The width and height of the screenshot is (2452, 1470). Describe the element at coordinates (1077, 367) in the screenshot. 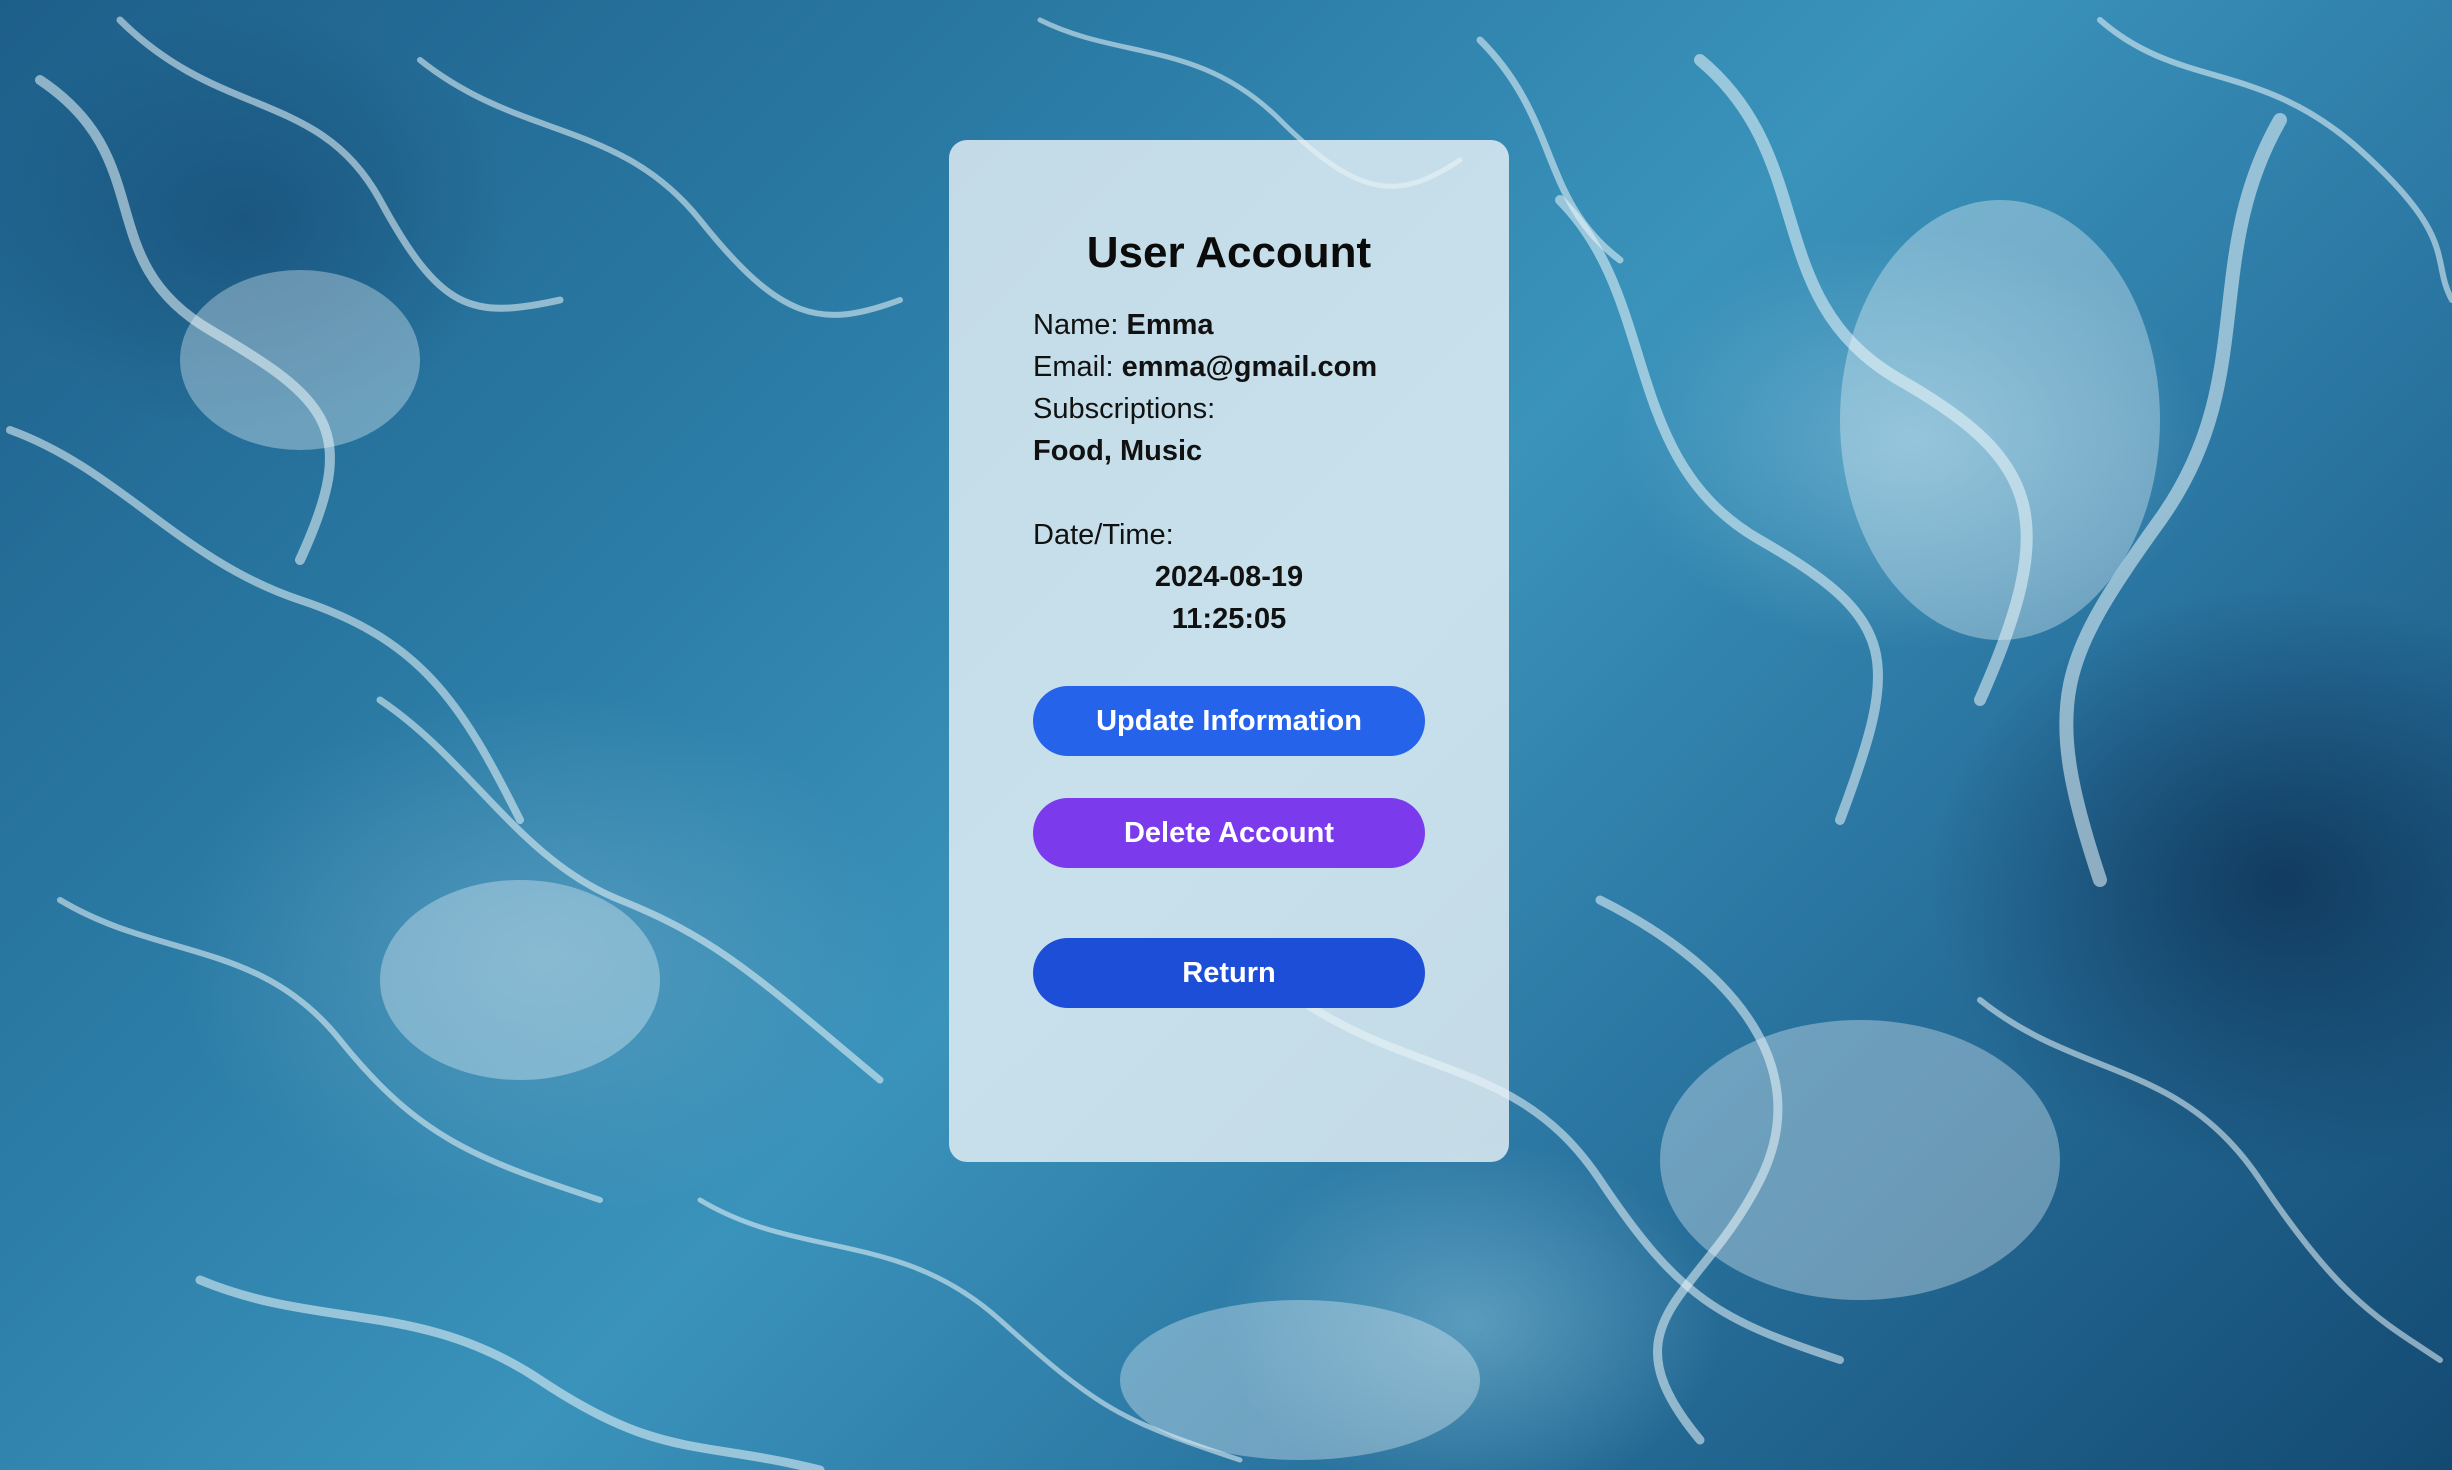

I see `email-label: Email:` at that location.